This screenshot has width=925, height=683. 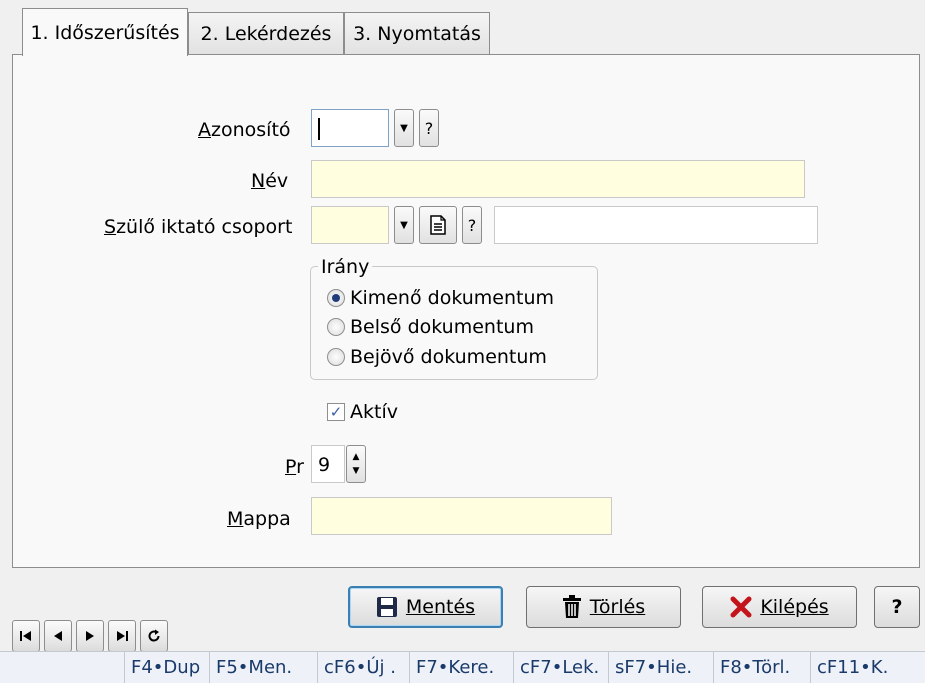 I want to click on refresh-icon, so click(x=154, y=635).